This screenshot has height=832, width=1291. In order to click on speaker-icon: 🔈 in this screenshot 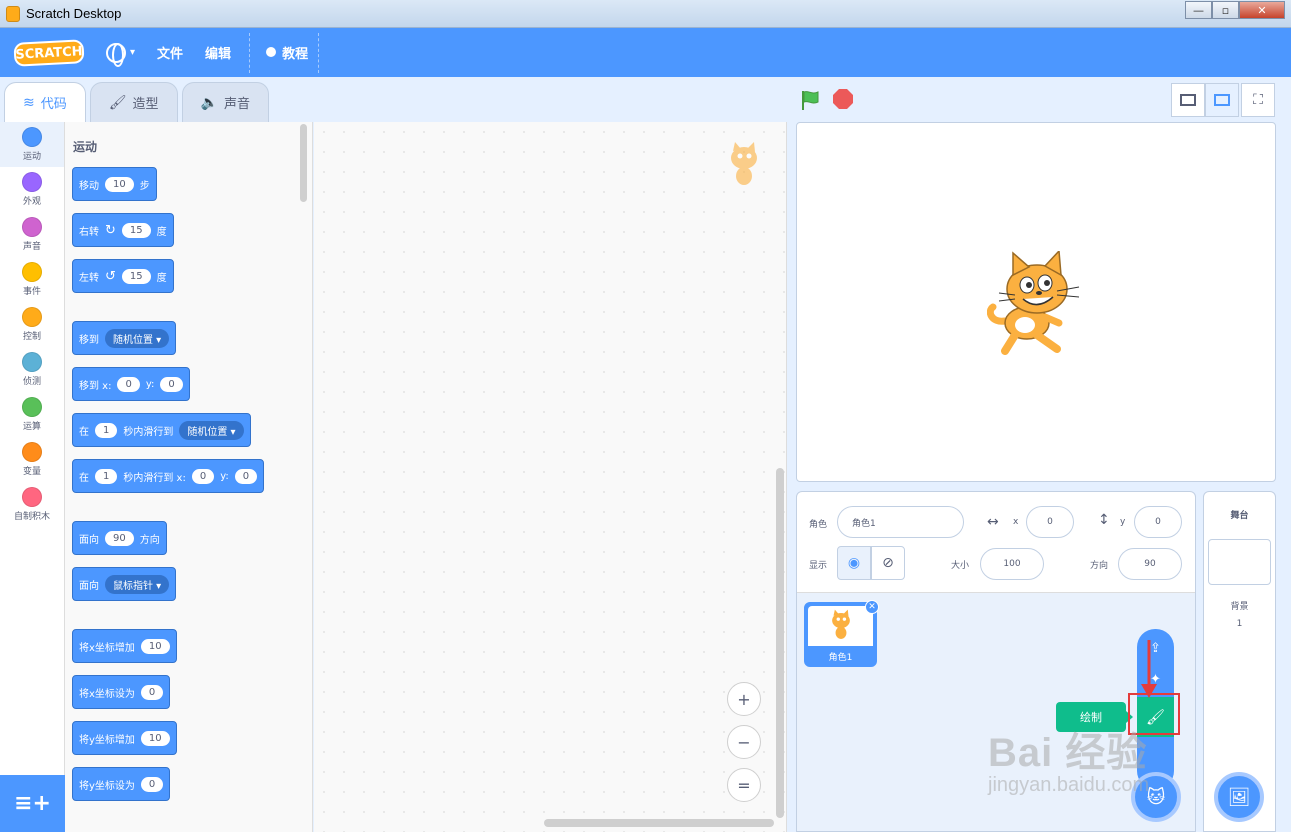, I will do `click(209, 102)`.